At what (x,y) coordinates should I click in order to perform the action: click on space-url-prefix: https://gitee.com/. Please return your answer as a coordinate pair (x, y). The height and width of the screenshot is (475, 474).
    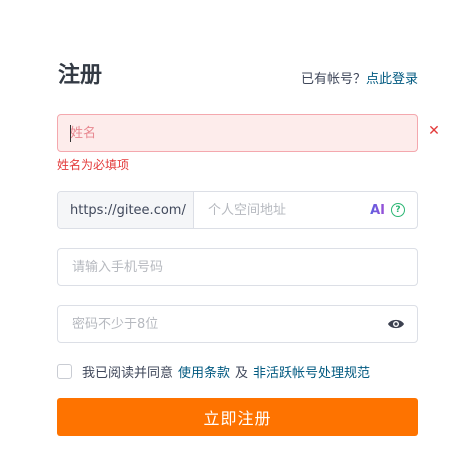
    Looking at the image, I should click on (126, 210).